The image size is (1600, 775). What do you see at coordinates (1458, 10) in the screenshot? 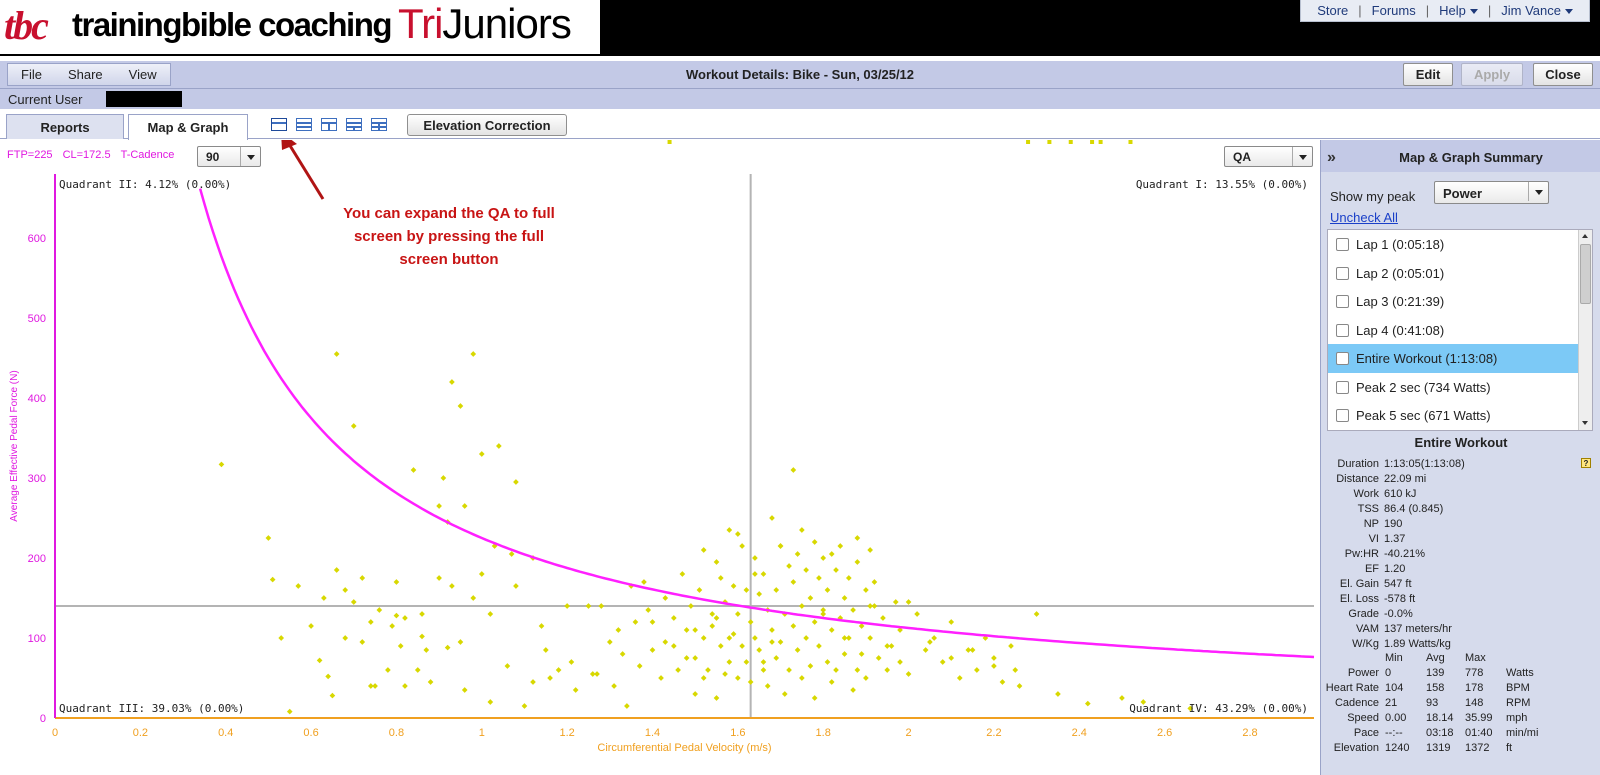
I see `nav-help-menu: Help` at bounding box center [1458, 10].